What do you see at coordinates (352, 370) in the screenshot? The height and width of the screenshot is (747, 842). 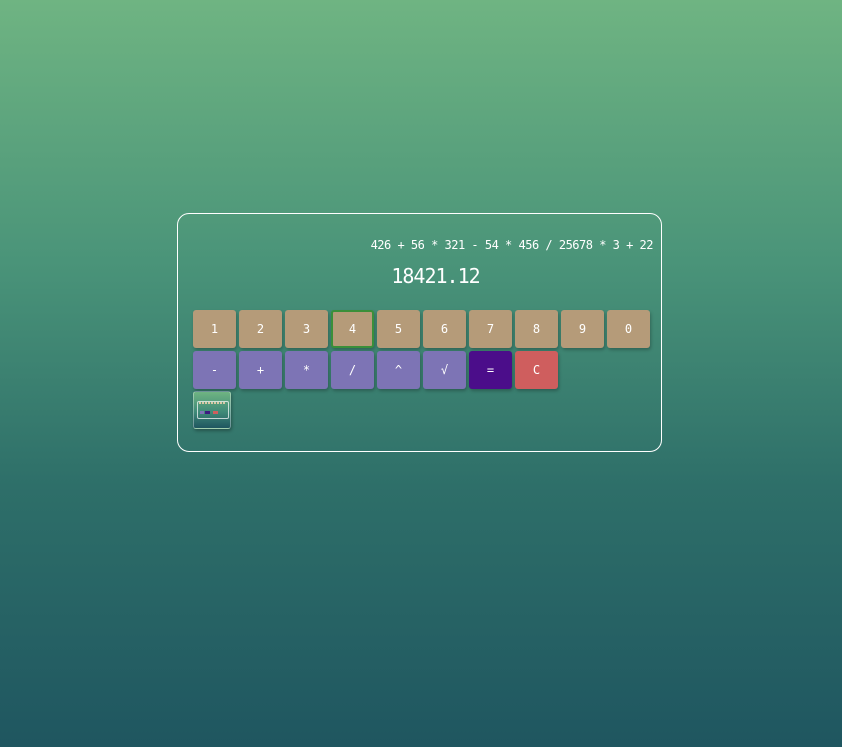 I see `divide-button: /` at bounding box center [352, 370].